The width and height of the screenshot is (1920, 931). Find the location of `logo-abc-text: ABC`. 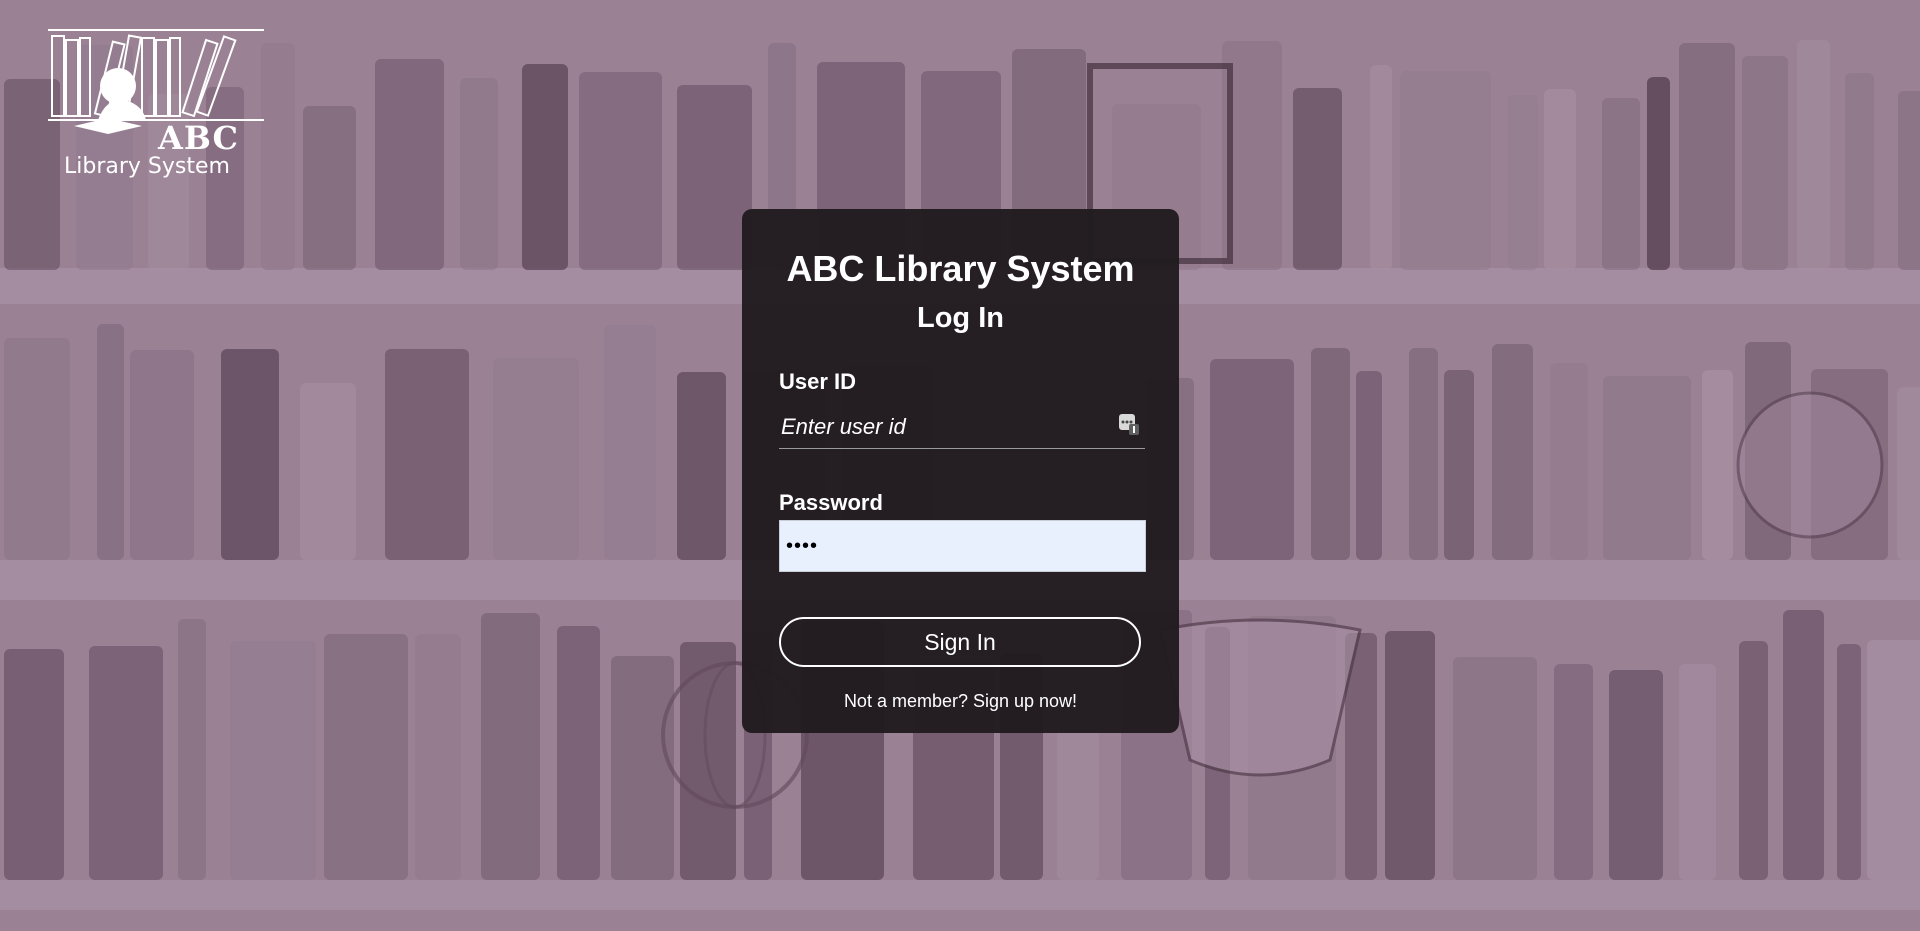

logo-abc-text: ABC is located at coordinates (198, 138).